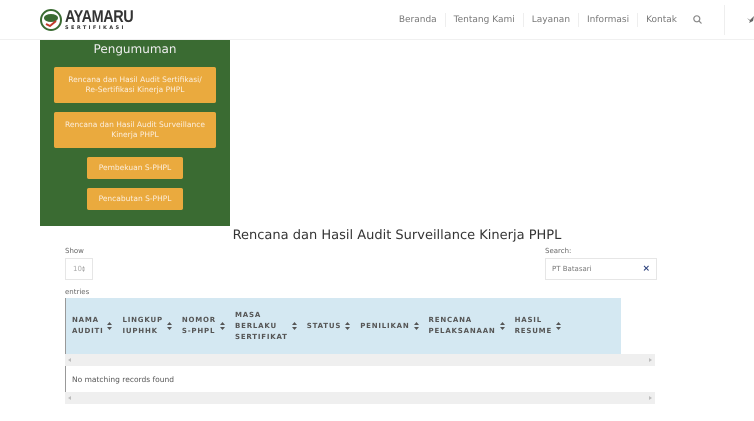  What do you see at coordinates (51, 19) in the screenshot?
I see `tree-logo-icon` at bounding box center [51, 19].